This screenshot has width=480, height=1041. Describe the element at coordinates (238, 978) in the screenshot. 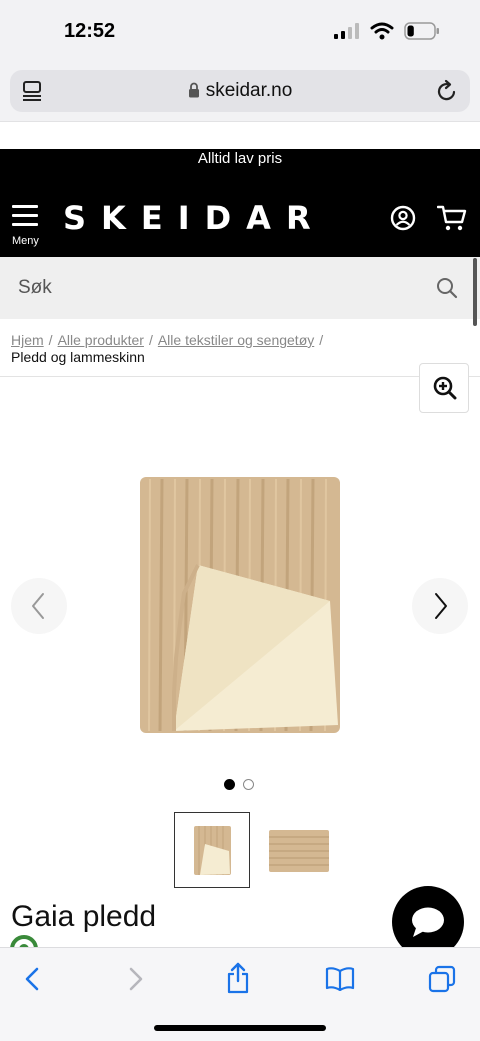

I see `share-icon` at that location.